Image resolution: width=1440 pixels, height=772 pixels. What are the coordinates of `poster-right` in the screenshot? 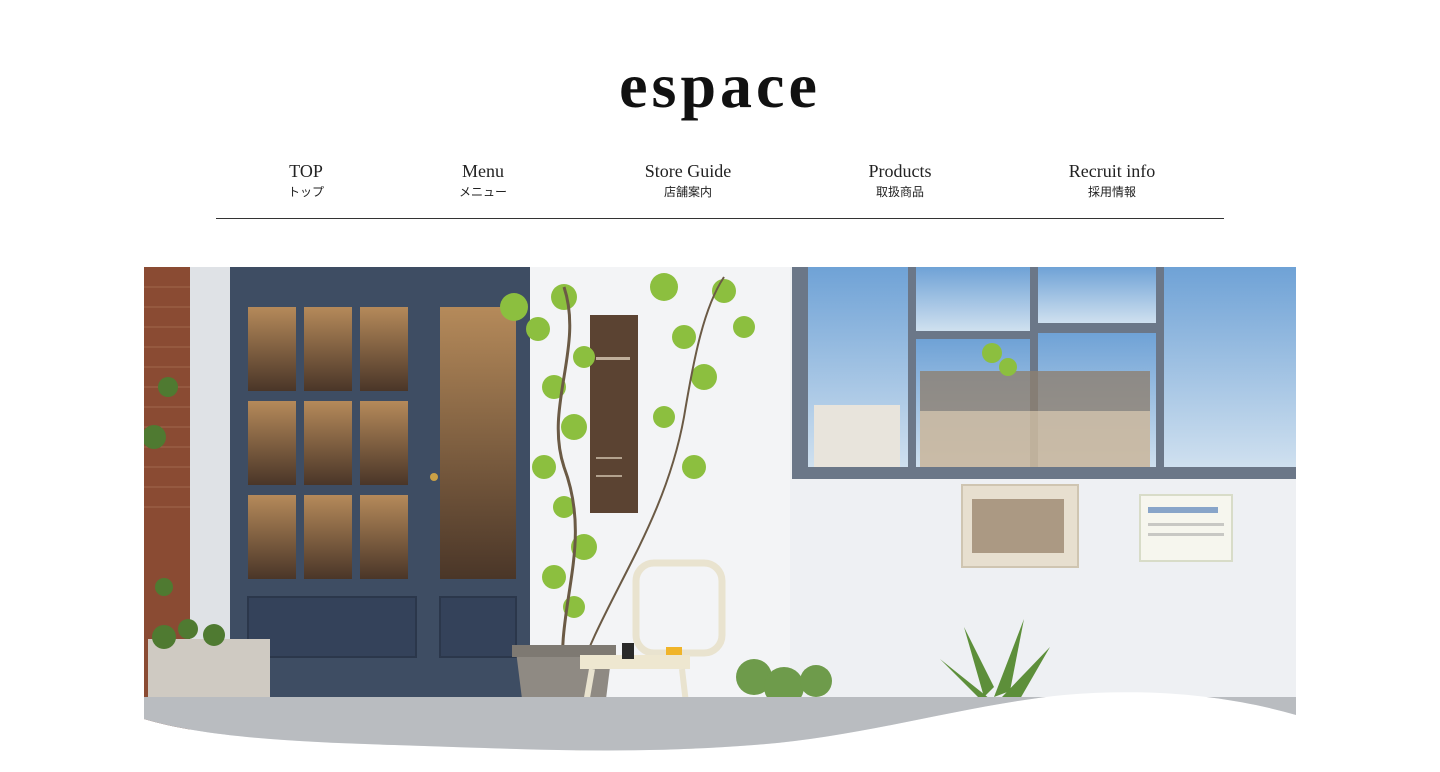 It's located at (1186, 528).